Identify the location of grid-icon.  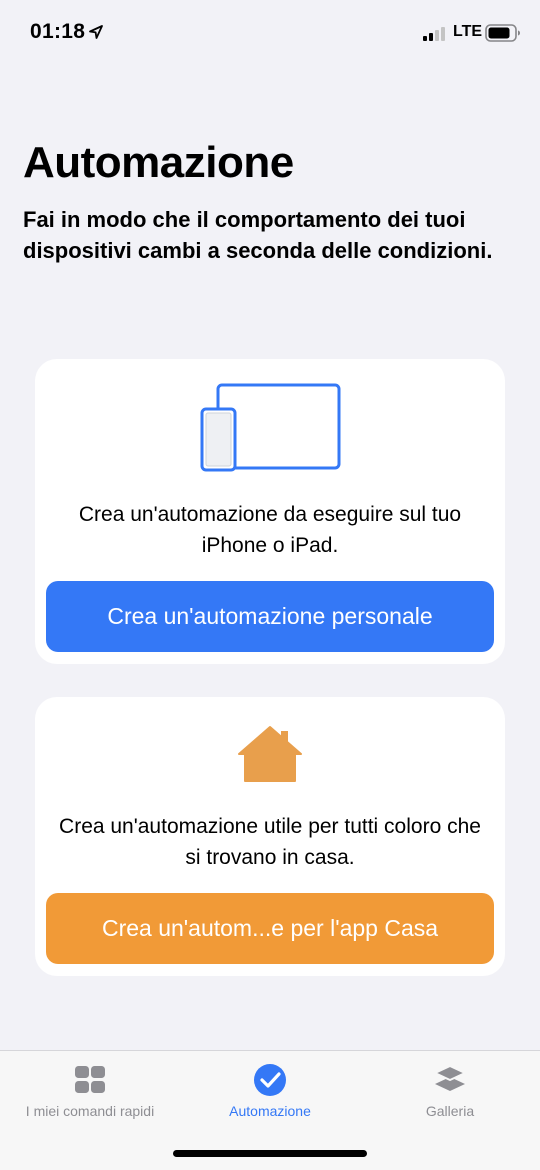
(90, 1079).